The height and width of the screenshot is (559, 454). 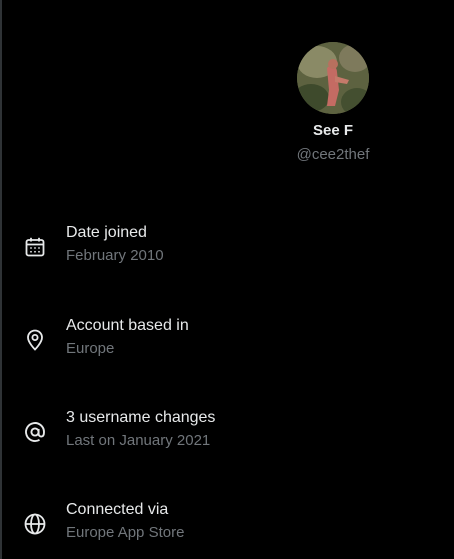 What do you see at coordinates (141, 417) in the screenshot?
I see `info-title: 3 username changes` at bounding box center [141, 417].